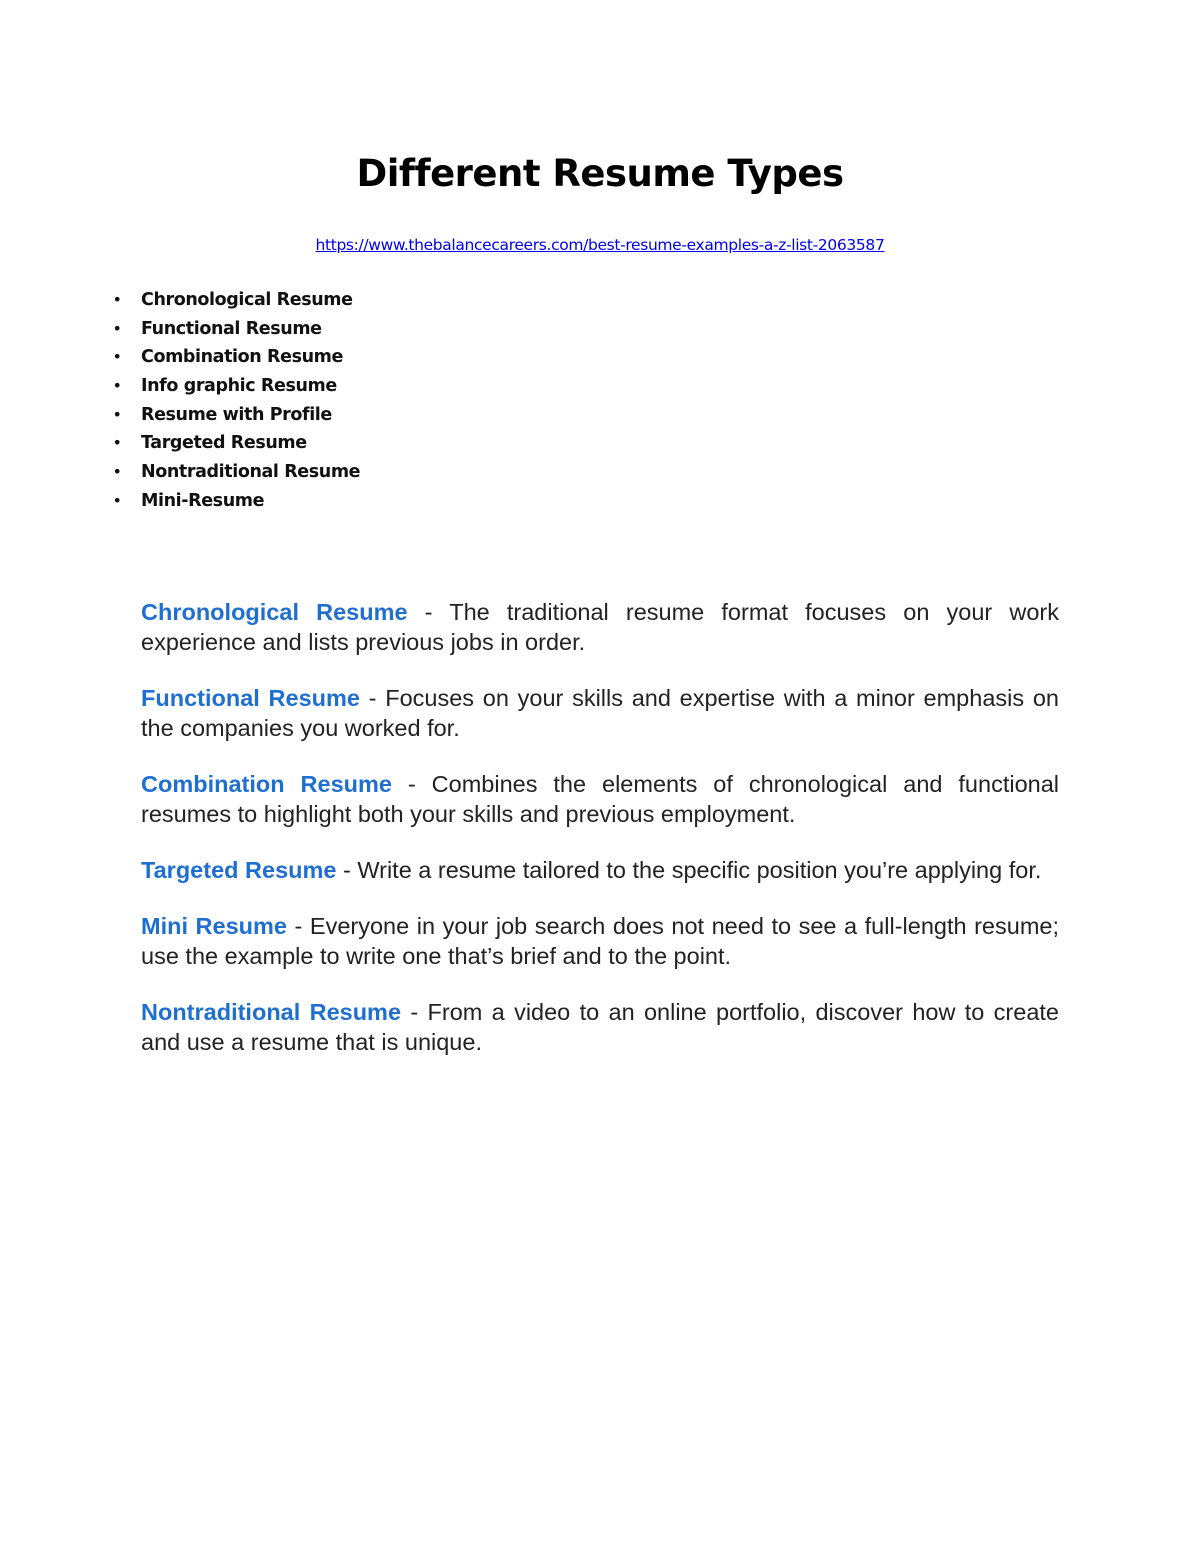 The image size is (1200, 1553). I want to click on list-item-label: Nontraditional Resume, so click(251, 472).